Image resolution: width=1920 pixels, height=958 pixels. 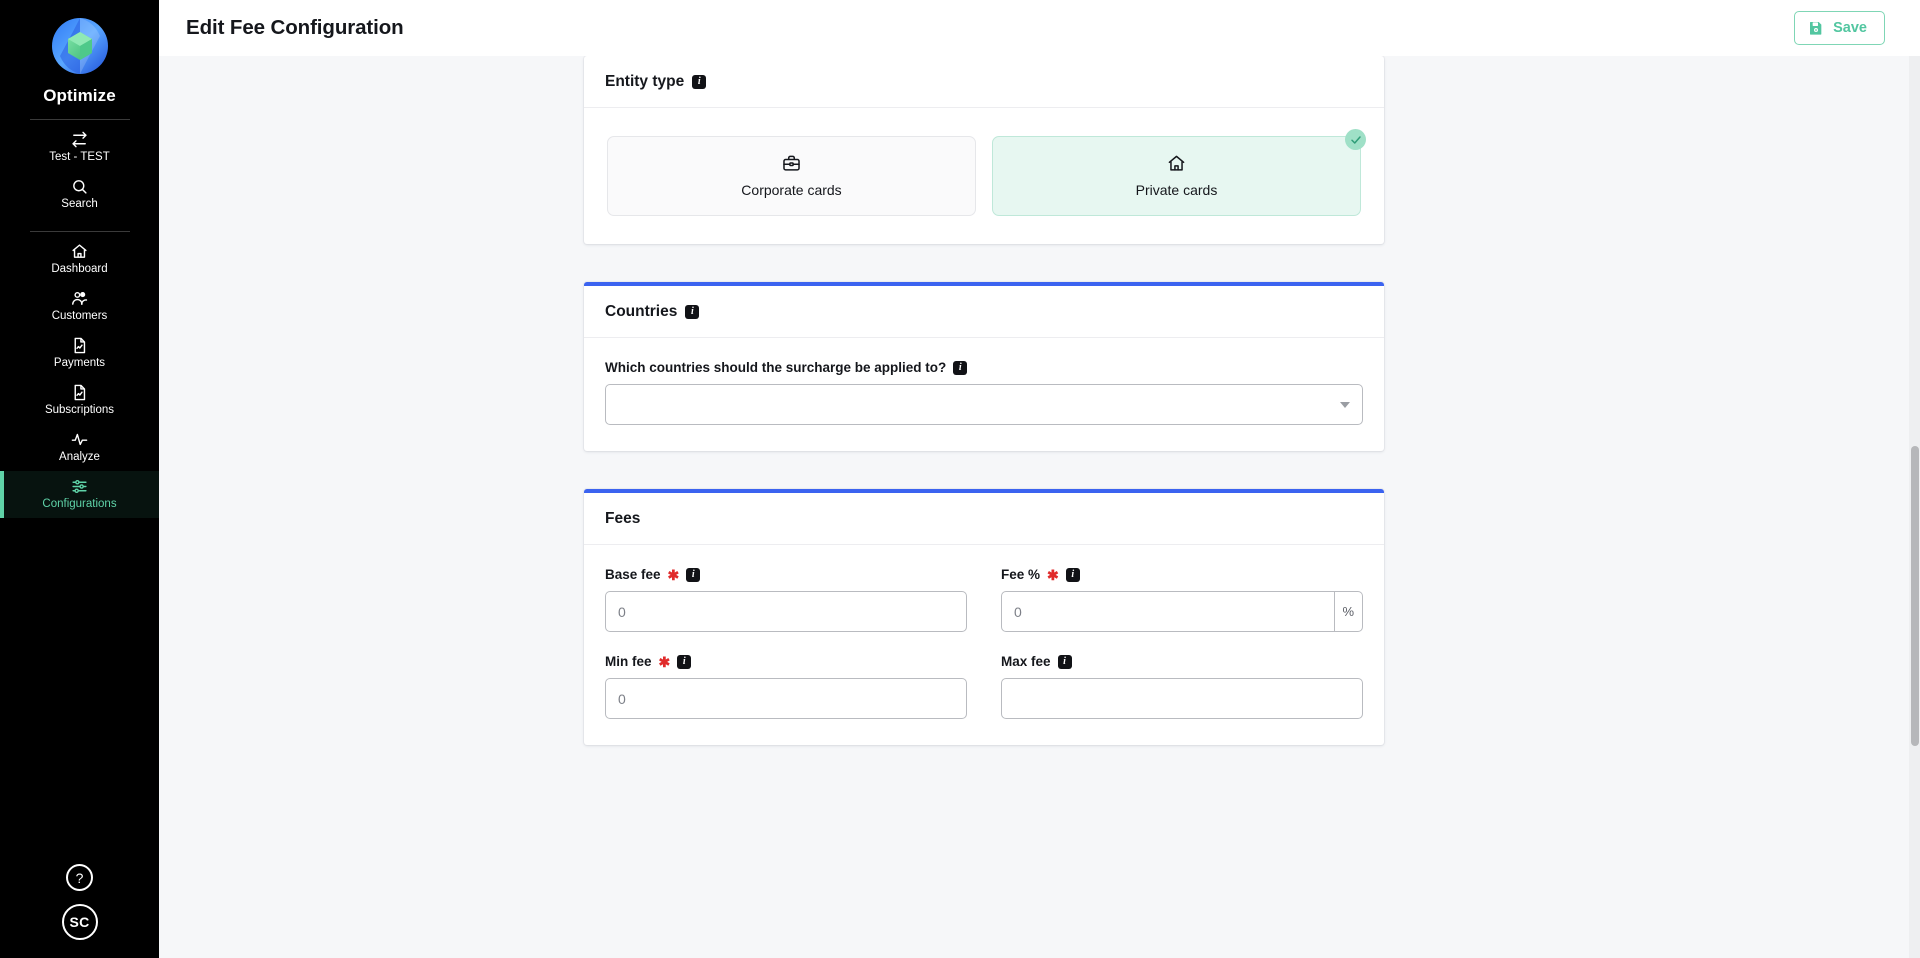 I want to click on entity-option-private-cards: Private cards, so click(x=1179, y=172).